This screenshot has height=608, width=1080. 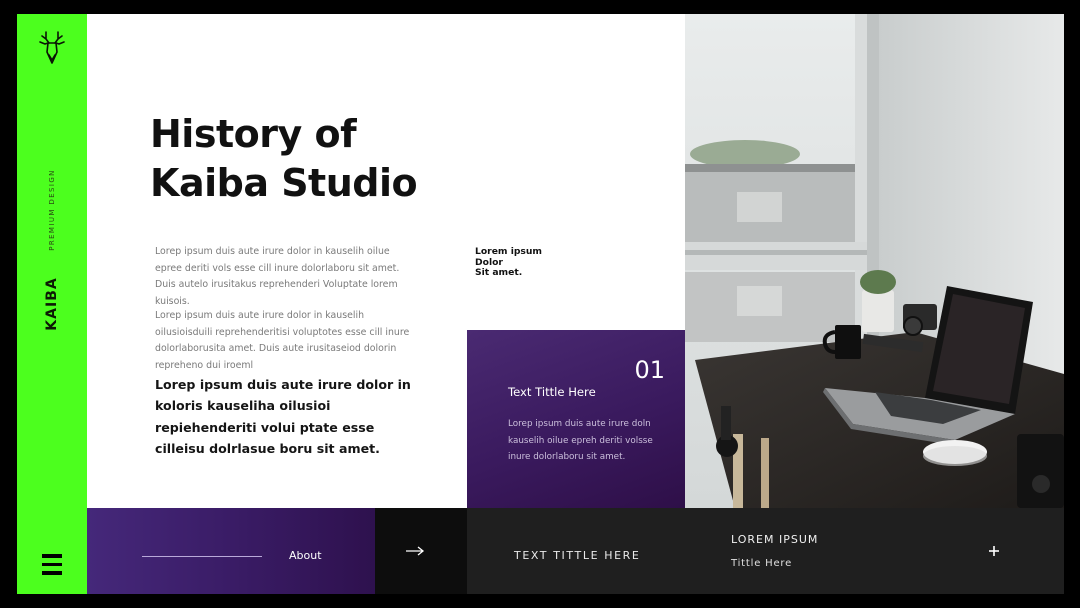 What do you see at coordinates (231, 551) in the screenshot?
I see `about-button: About` at bounding box center [231, 551].